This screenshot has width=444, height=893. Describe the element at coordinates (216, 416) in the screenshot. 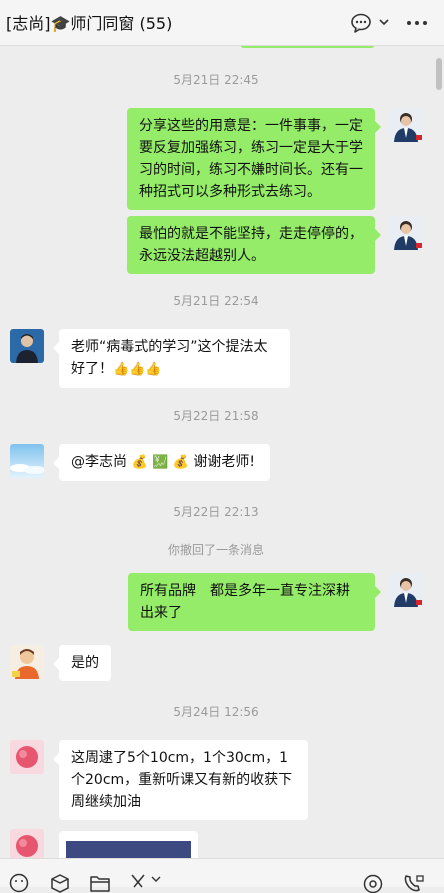

I see `timestamp: 5月22日 21:58` at that location.